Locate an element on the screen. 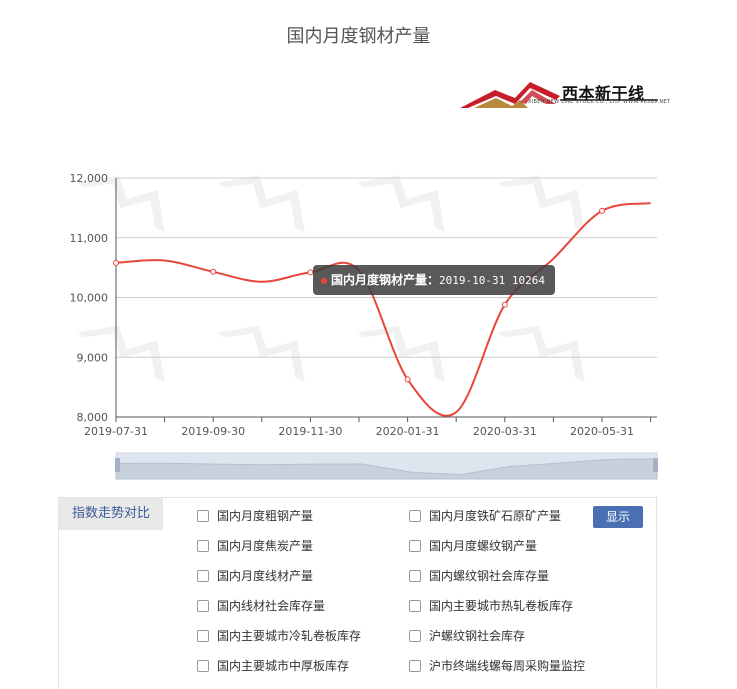 The width and height of the screenshot is (737, 689). y-tick-label: 12,000 is located at coordinates (89, 178).